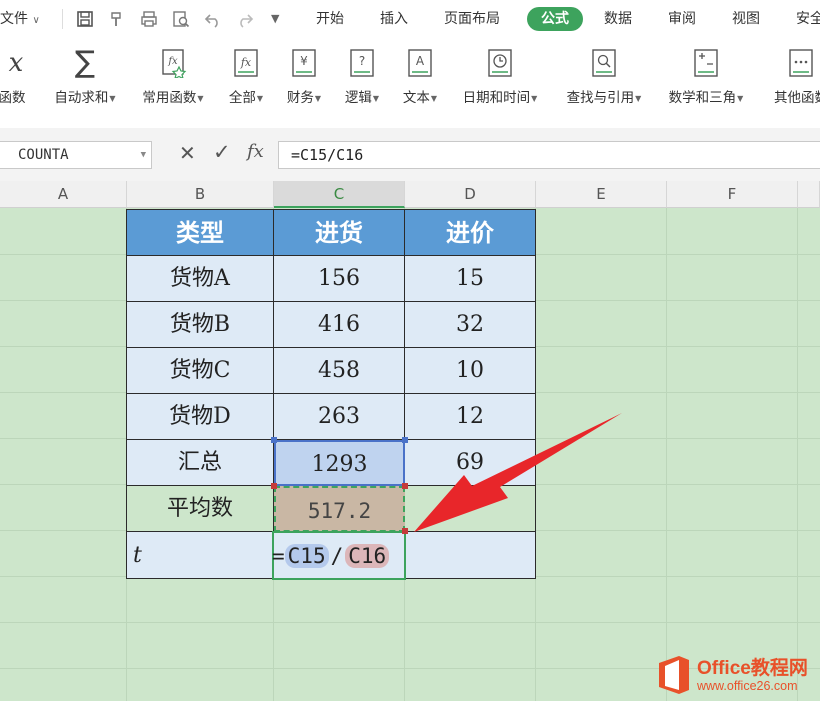 The image size is (820, 701). Describe the element at coordinates (63, 194) in the screenshot. I see `column-header-a: A` at that location.